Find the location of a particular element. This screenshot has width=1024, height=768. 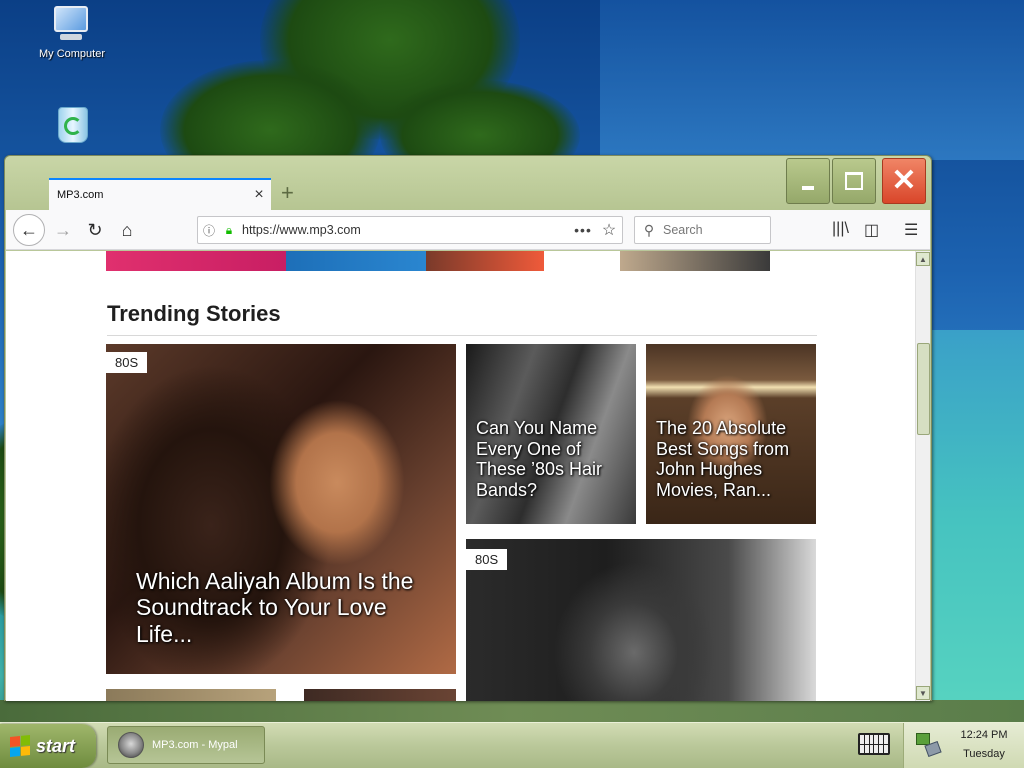

mypal-raccoon-icon is located at coordinates (131, 745).